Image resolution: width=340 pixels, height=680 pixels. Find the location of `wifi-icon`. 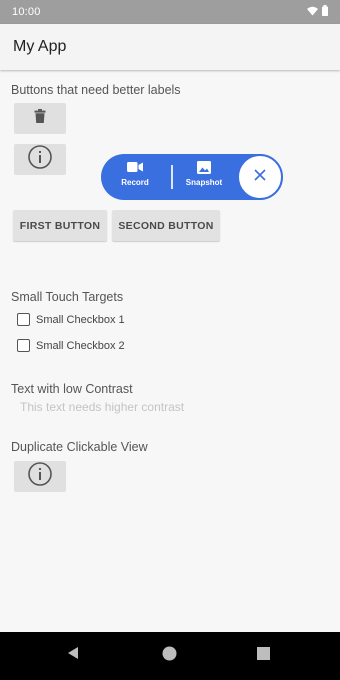

wifi-icon is located at coordinates (312, 12).